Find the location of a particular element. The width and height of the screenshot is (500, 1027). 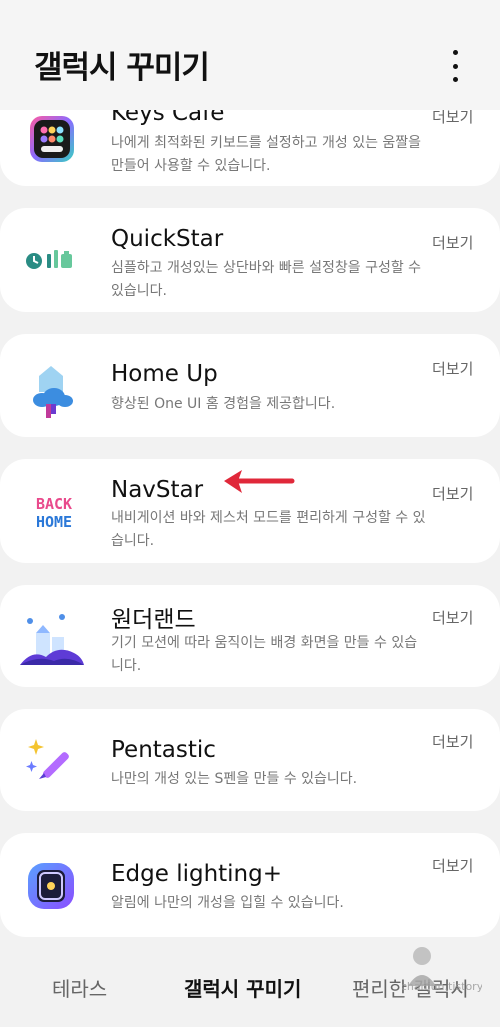

app-description: 알림에 나만의 개성을 입힐 수 있습니다. is located at coordinates (227, 903).